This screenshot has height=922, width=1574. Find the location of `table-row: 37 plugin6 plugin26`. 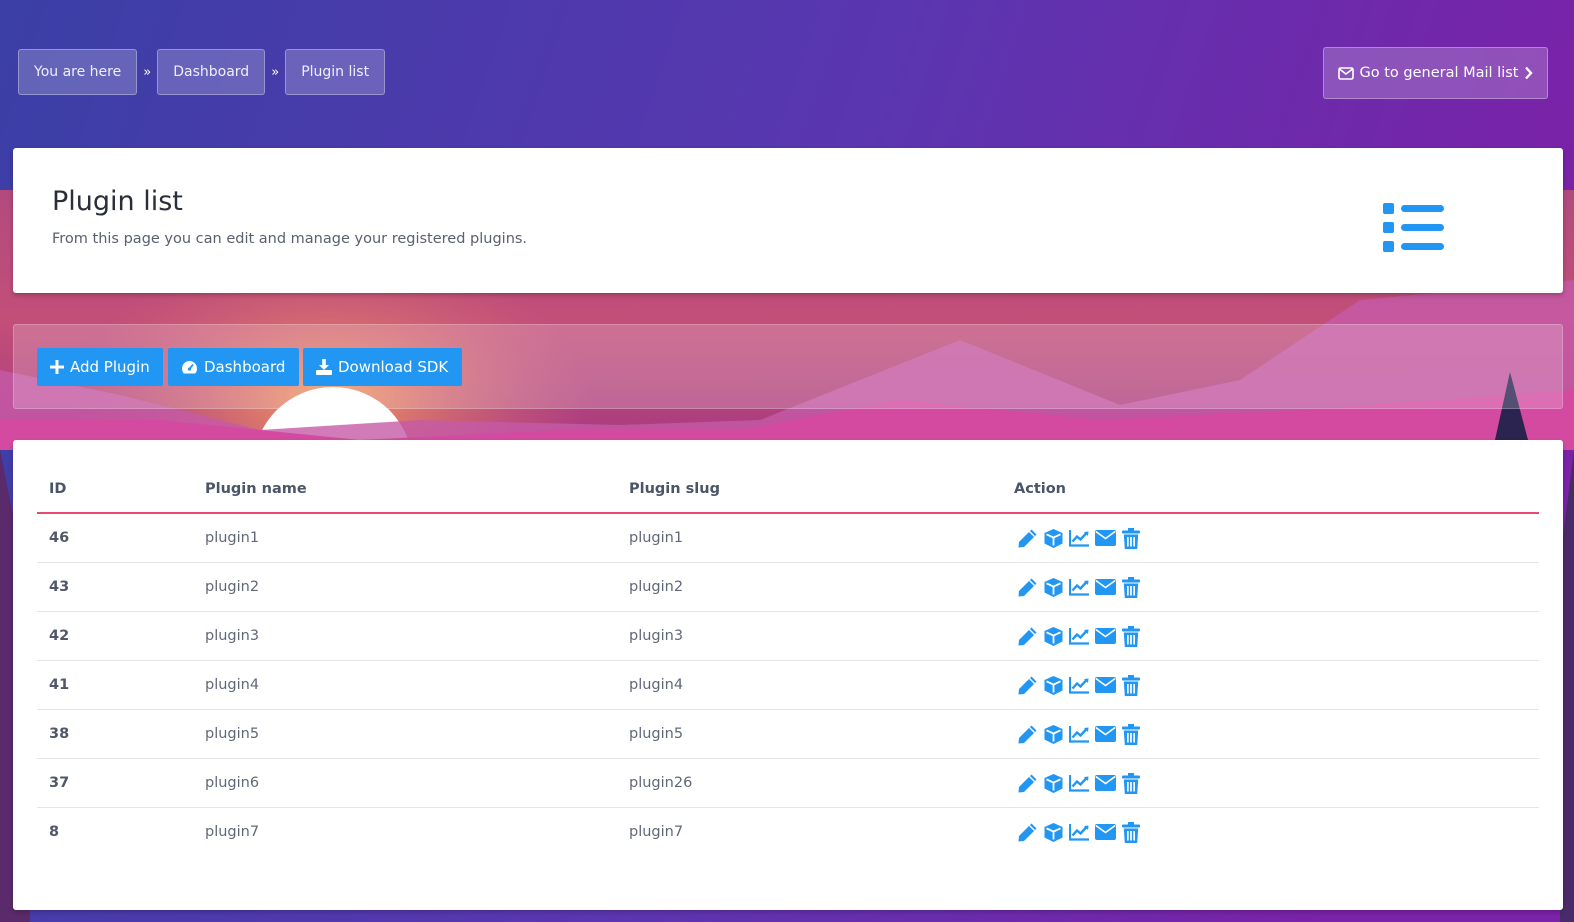

table-row: 37 plugin6 plugin26 is located at coordinates (788, 783).